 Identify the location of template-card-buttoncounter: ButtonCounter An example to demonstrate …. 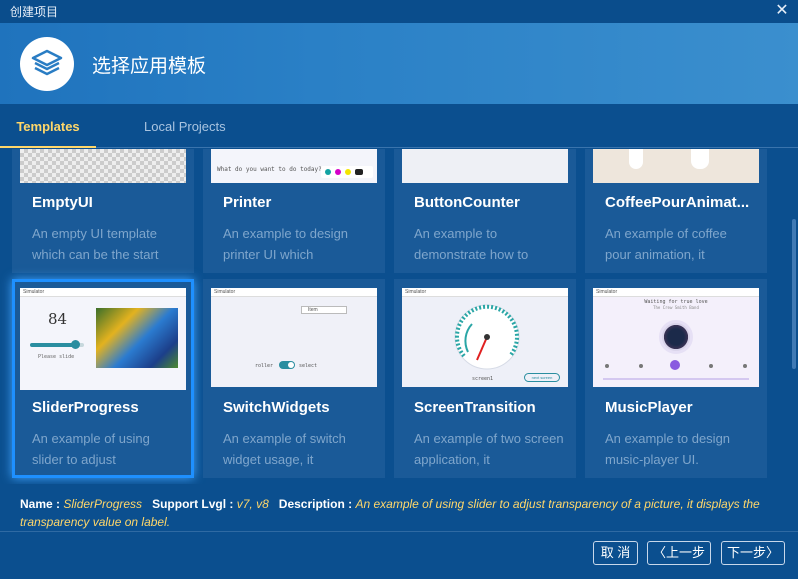
(485, 211).